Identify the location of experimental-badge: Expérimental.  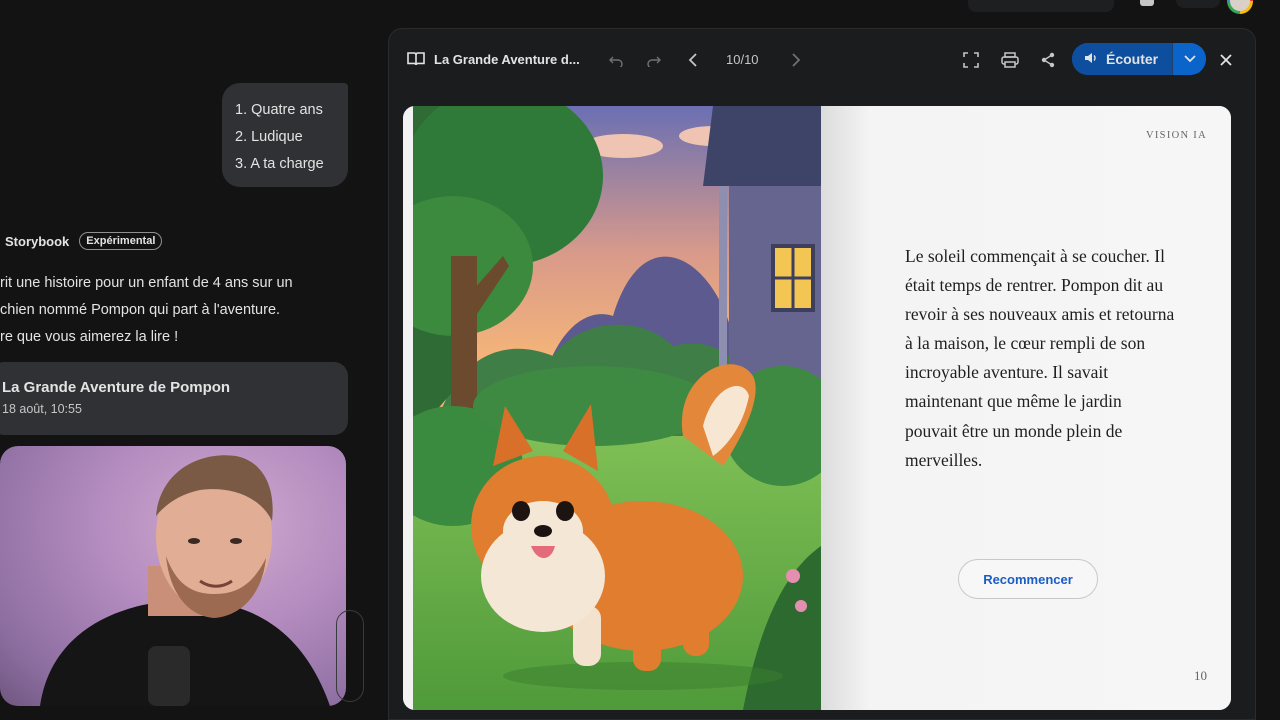
(121, 241).